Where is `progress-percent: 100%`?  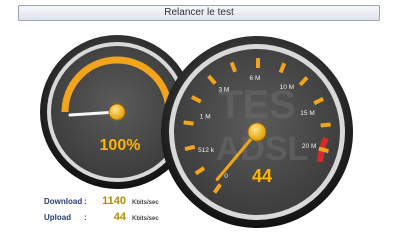 progress-percent: 100% is located at coordinates (120, 145).